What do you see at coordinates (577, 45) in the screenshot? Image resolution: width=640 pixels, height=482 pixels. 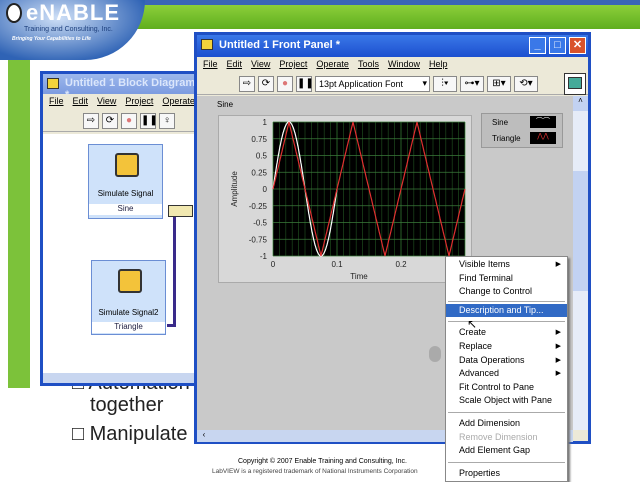 I see `close-button: ✕` at bounding box center [577, 45].